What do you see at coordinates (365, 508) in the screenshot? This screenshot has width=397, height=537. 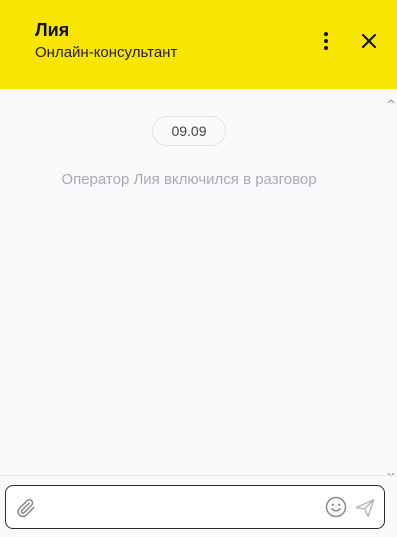 I see `send-icon` at bounding box center [365, 508].